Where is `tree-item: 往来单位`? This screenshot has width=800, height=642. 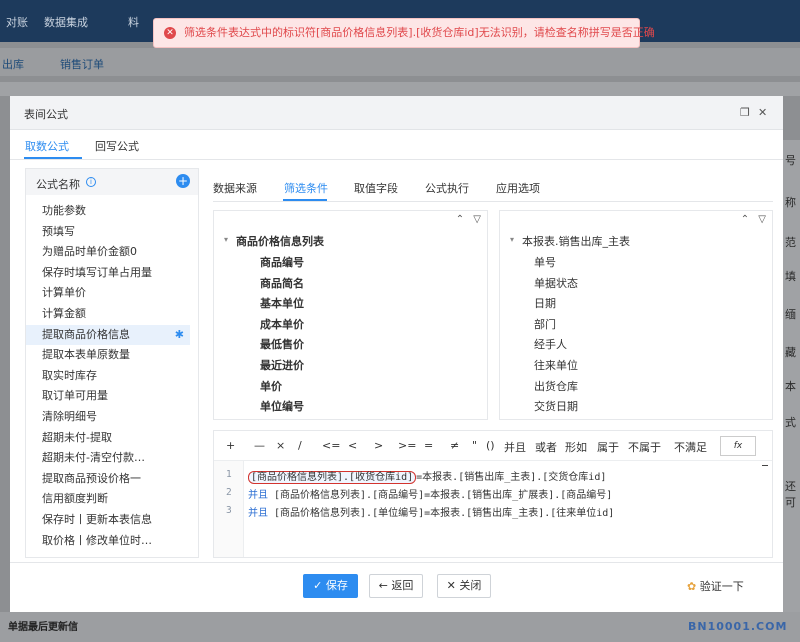
tree-item: 往来单位 is located at coordinates (556, 366).